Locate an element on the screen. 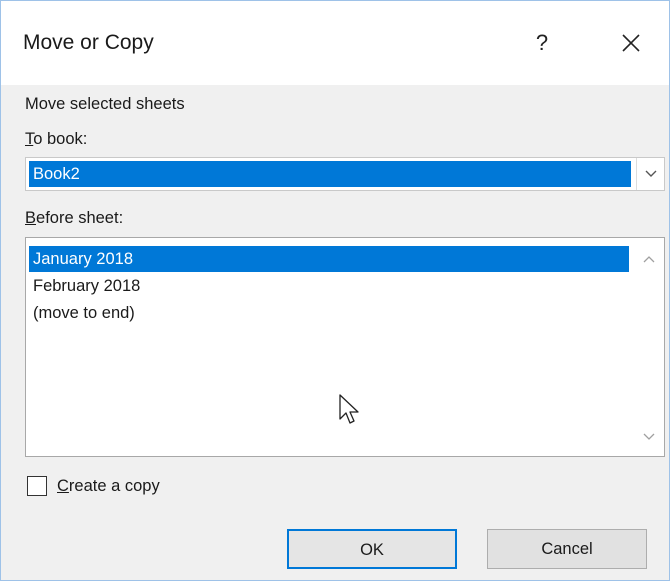  help-button: ? is located at coordinates (542, 43).